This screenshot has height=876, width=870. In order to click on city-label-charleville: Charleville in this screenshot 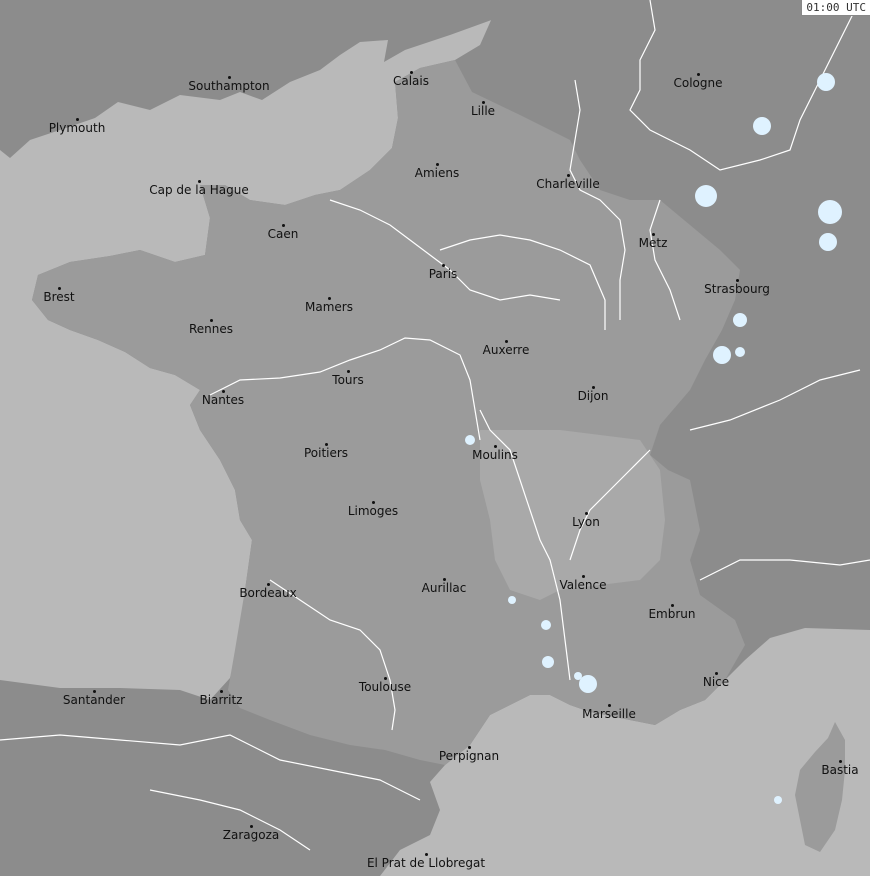, I will do `click(568, 184)`.